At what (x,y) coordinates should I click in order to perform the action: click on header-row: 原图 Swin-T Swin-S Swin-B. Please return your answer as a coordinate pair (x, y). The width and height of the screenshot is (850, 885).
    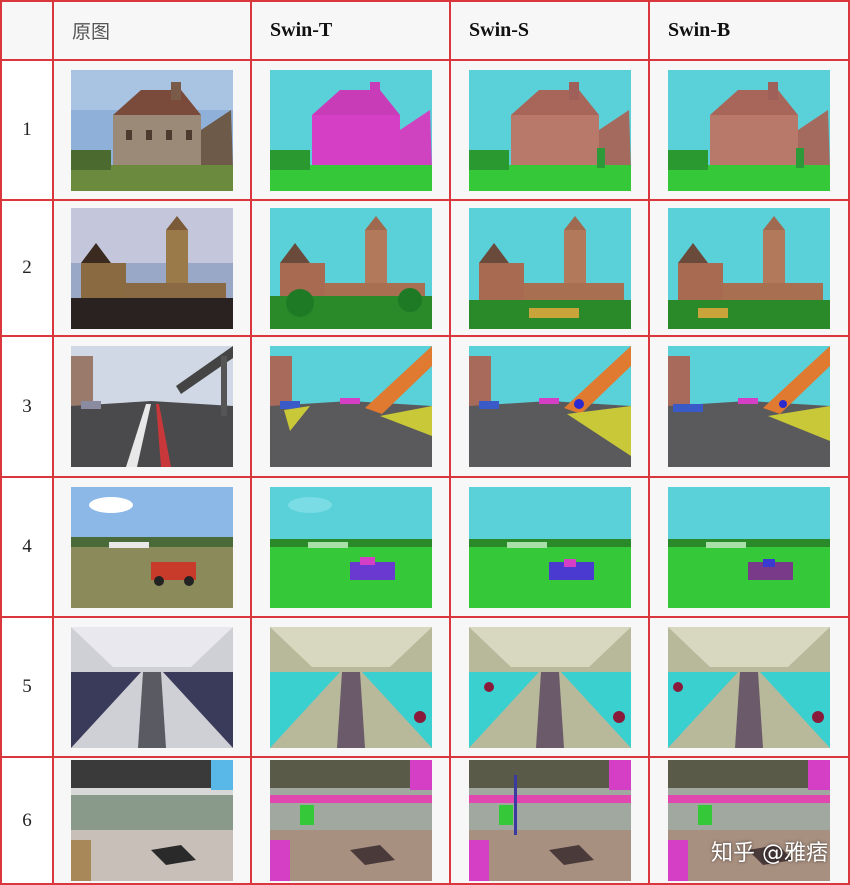
    Looking at the image, I should click on (425, 30).